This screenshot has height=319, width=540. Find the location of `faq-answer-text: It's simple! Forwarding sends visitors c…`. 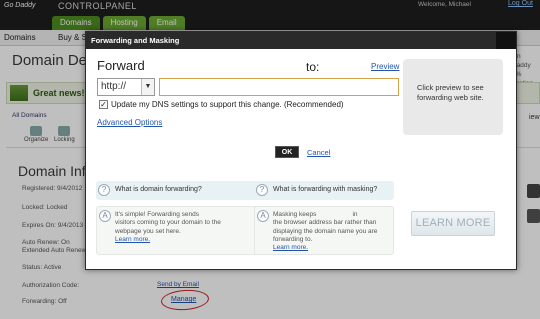

faq-answer-text: It's simple! Forwarding sends visitors c… is located at coordinates (168, 227).